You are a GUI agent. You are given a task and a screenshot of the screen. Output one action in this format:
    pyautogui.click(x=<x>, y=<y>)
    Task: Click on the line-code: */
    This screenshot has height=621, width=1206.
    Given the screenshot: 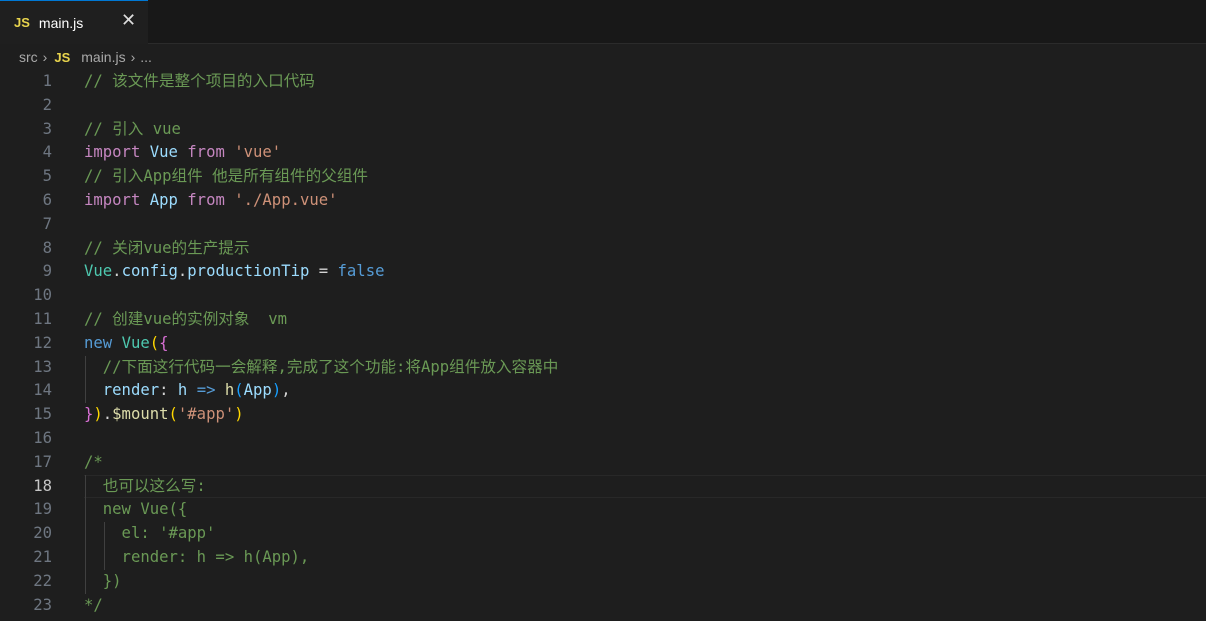 What is the action you would take?
    pyautogui.click(x=93, y=606)
    